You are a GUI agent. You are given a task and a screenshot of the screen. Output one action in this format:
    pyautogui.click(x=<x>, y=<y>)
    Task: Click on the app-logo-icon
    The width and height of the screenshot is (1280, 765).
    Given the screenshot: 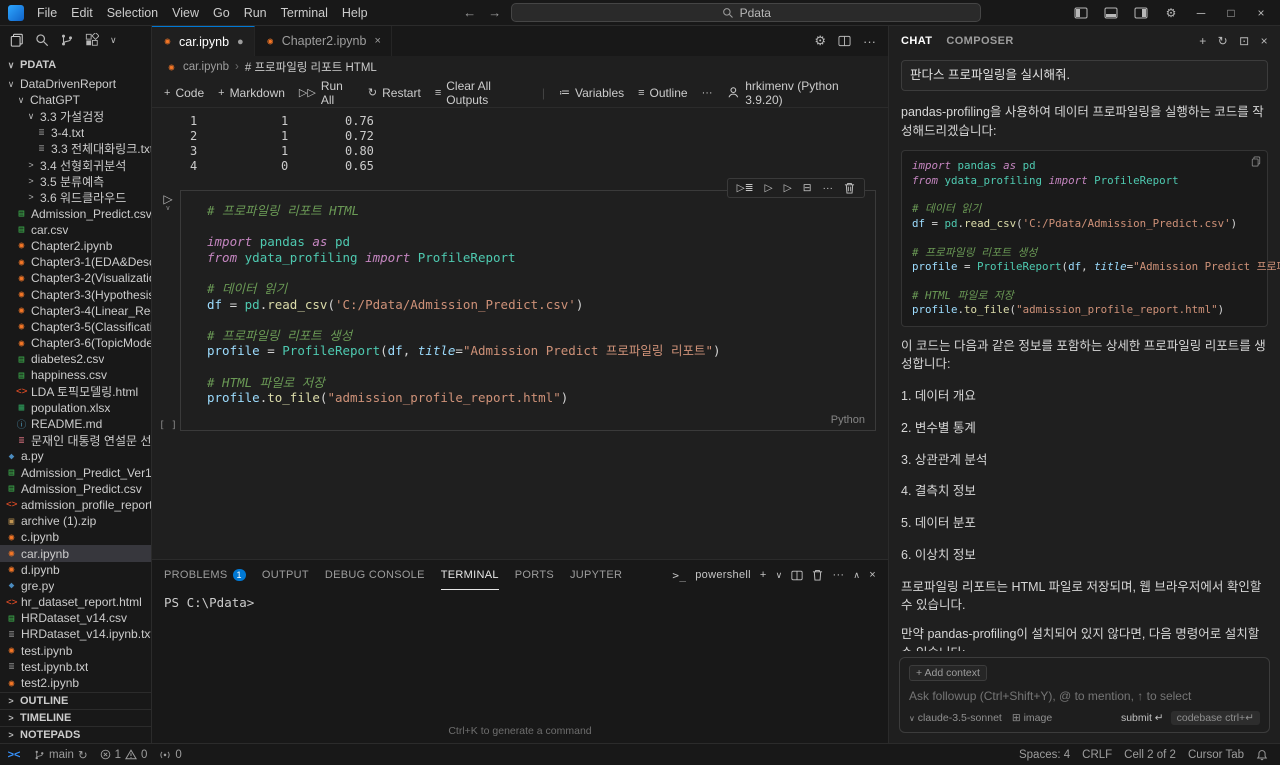 What is the action you would take?
    pyautogui.click(x=16, y=12)
    